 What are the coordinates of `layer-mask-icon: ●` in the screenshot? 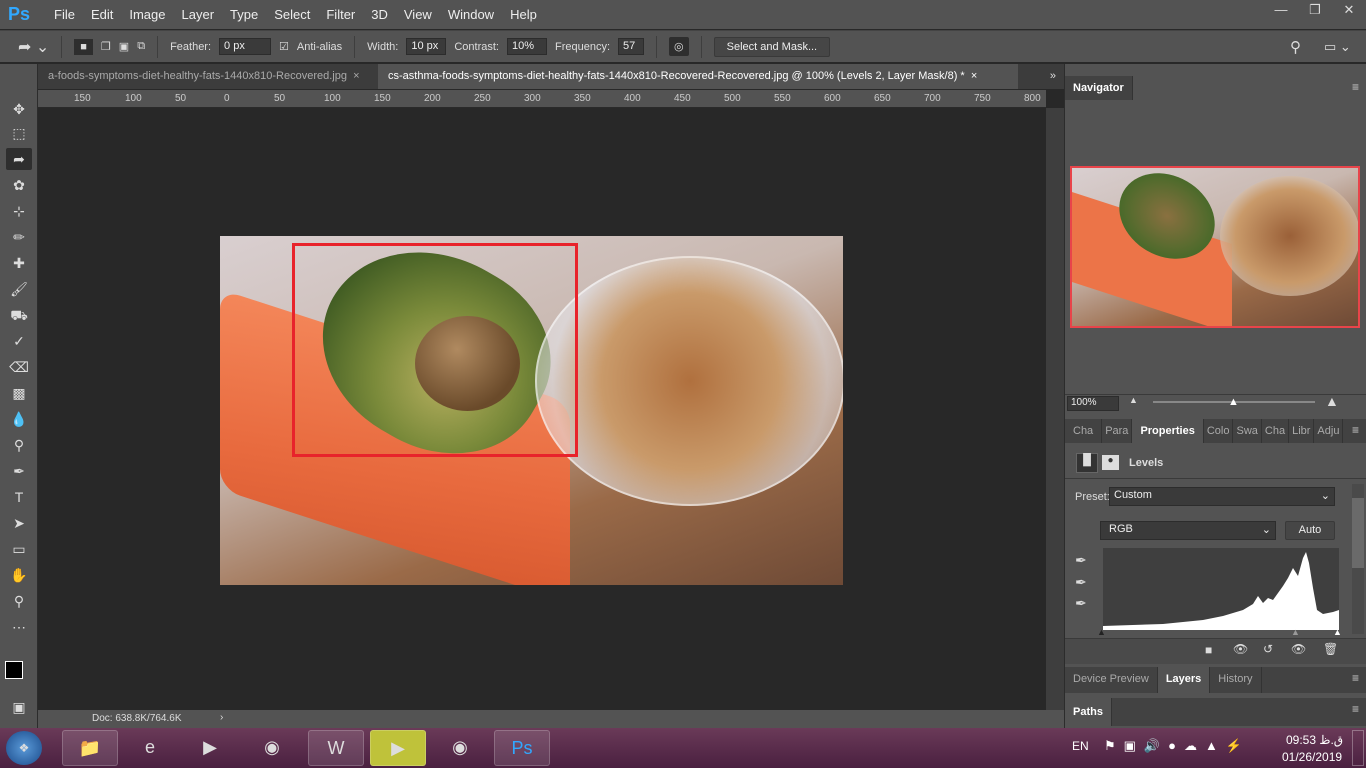 It's located at (1110, 462).